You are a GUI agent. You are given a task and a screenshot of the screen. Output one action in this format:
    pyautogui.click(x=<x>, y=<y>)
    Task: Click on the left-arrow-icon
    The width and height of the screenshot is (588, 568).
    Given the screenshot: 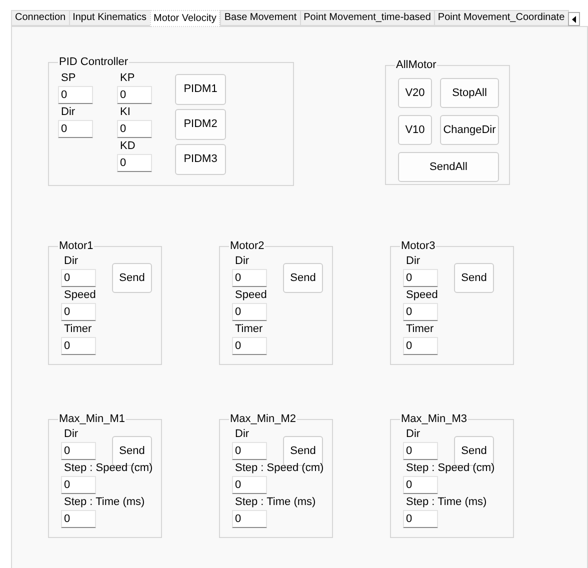 What is the action you would take?
    pyautogui.click(x=574, y=19)
    